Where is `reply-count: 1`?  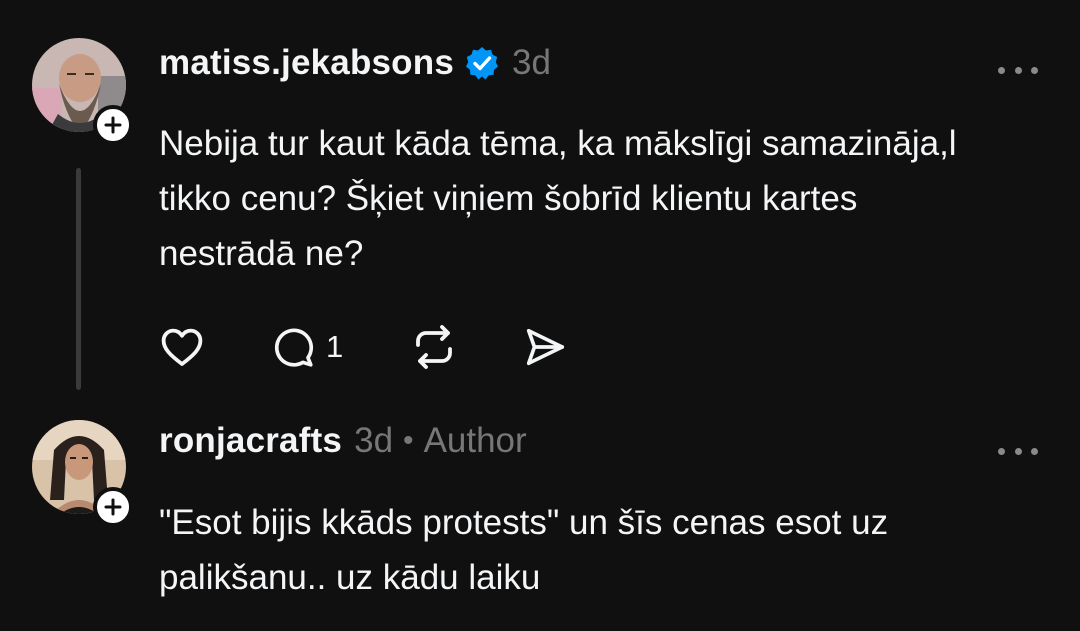
reply-count: 1 is located at coordinates (335, 346).